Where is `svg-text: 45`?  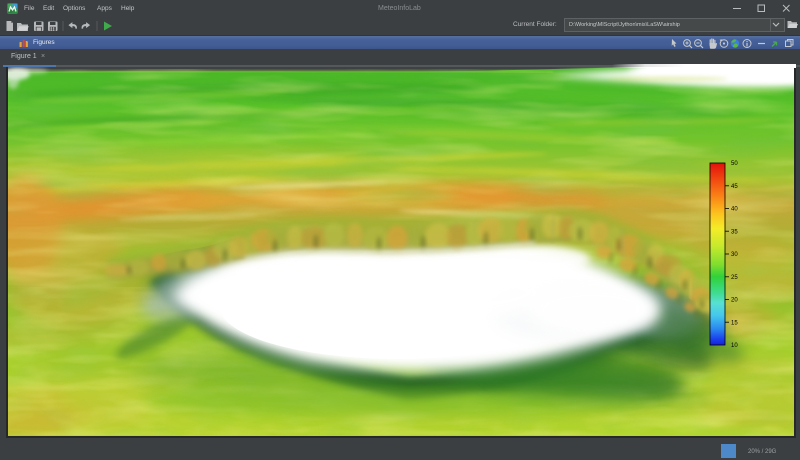 svg-text: 45 is located at coordinates (734, 187).